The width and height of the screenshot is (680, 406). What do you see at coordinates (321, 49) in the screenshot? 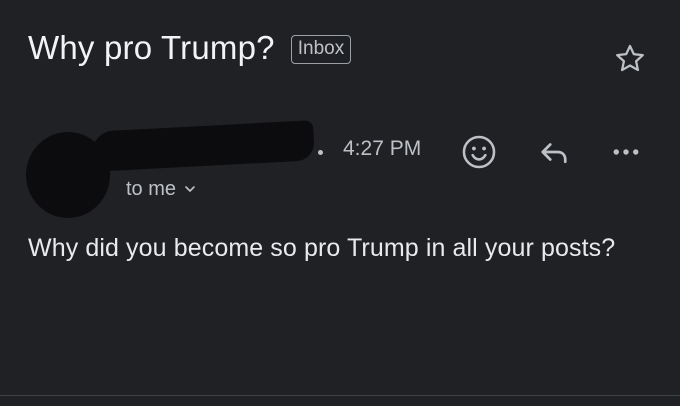
I see `inbox-label-chip: Inbox` at bounding box center [321, 49].